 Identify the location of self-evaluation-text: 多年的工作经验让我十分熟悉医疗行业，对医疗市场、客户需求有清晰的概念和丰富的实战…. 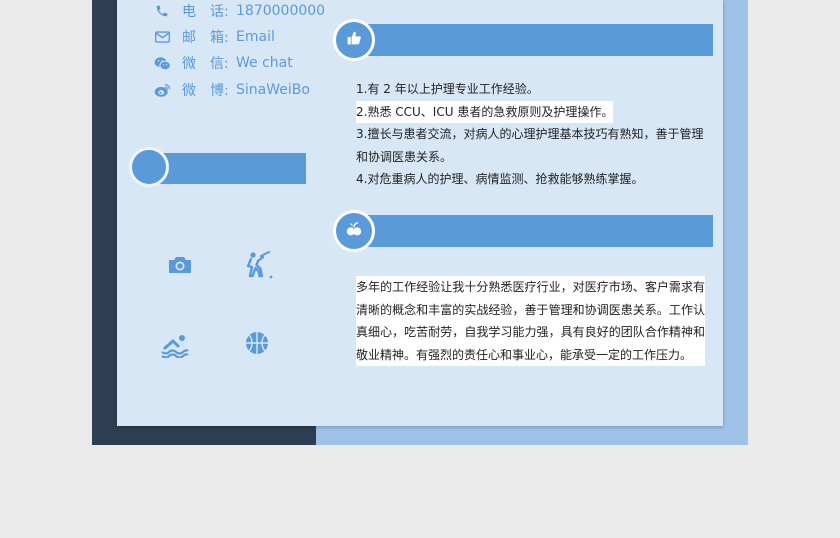
(530, 321).